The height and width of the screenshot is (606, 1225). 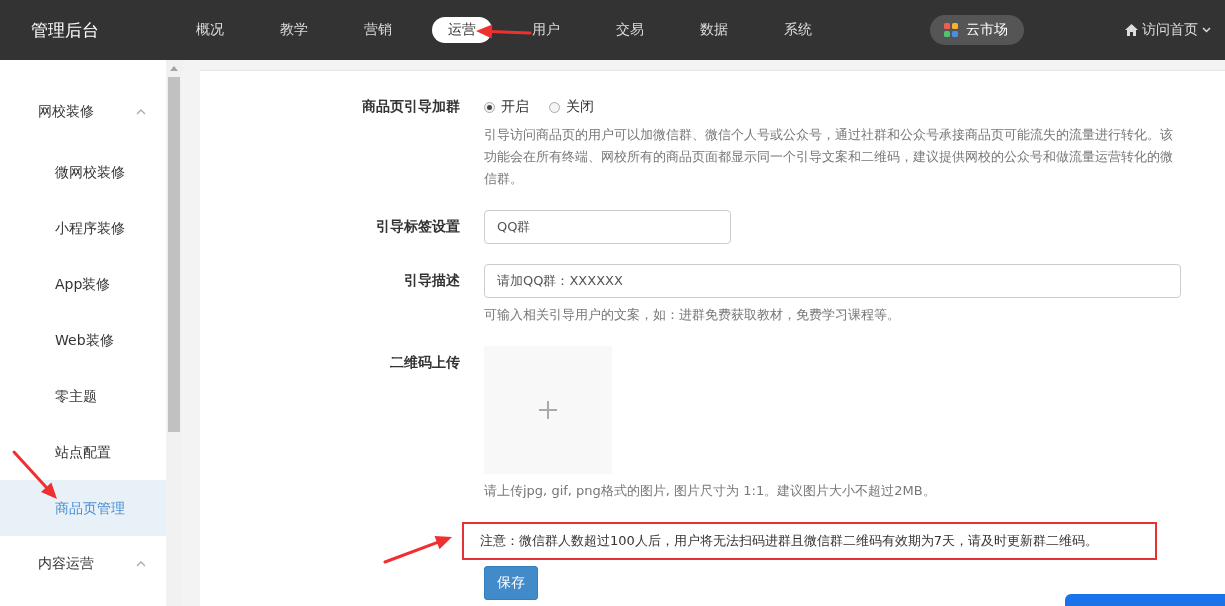 I want to click on app-title: 管理后台, so click(x=65, y=30).